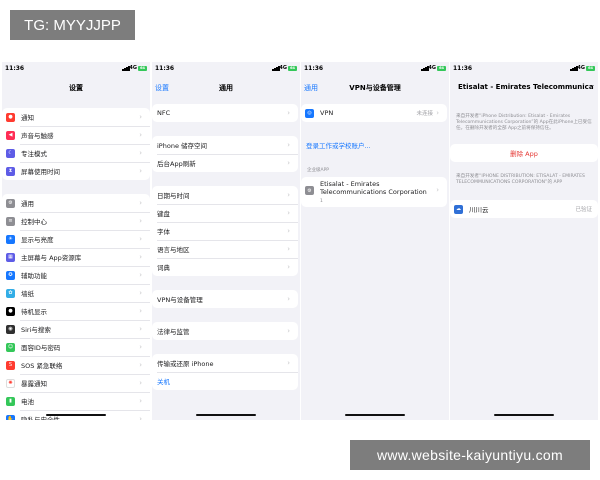 The height and width of the screenshot is (480, 600). What do you see at coordinates (225, 231) in the screenshot?
I see `general-row: 字体 ›` at bounding box center [225, 231].